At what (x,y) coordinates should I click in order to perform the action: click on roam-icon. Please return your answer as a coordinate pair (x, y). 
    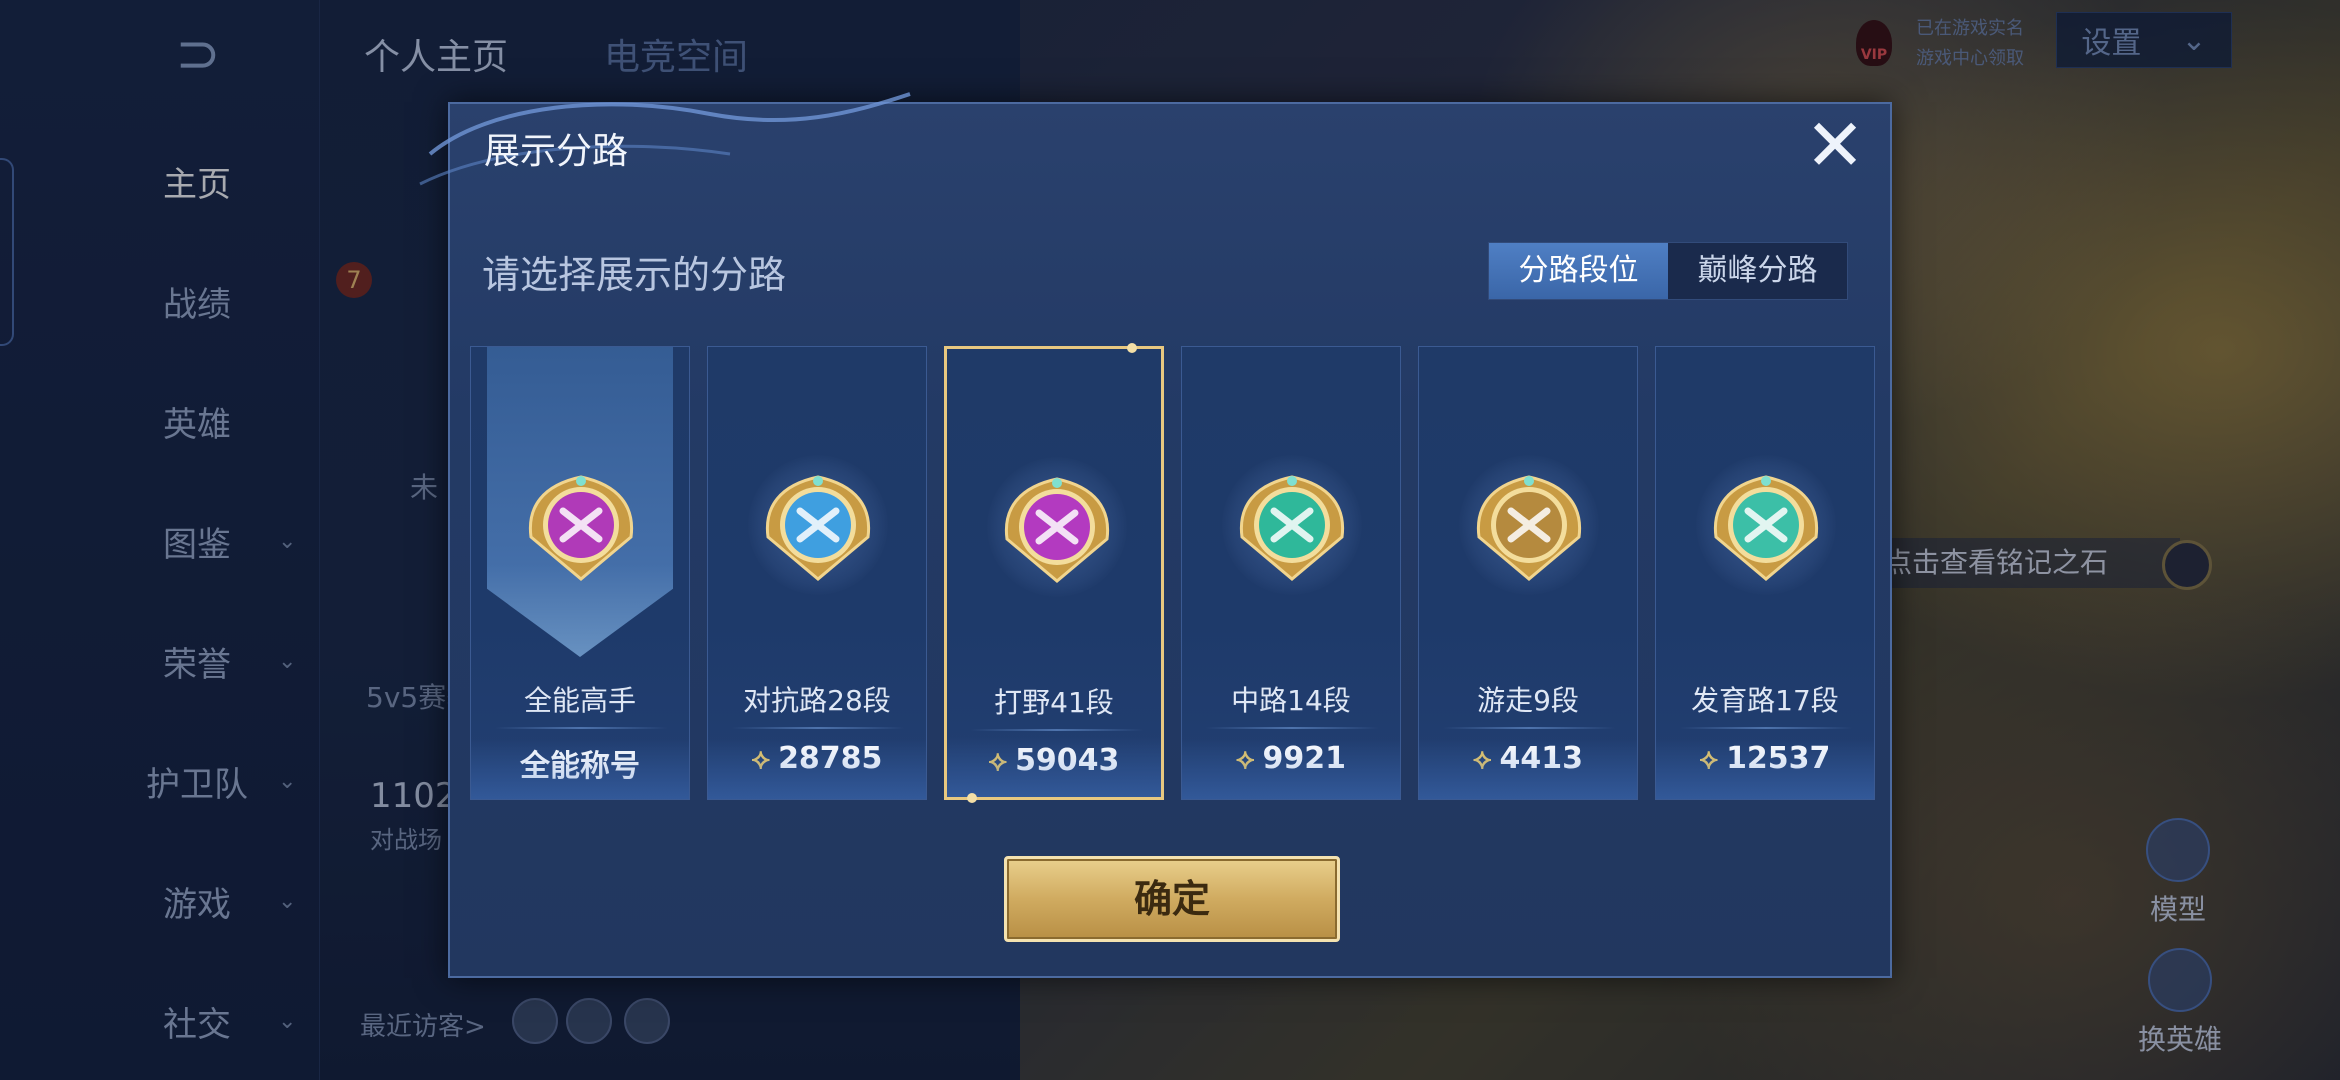
    Looking at the image, I should click on (1529, 528).